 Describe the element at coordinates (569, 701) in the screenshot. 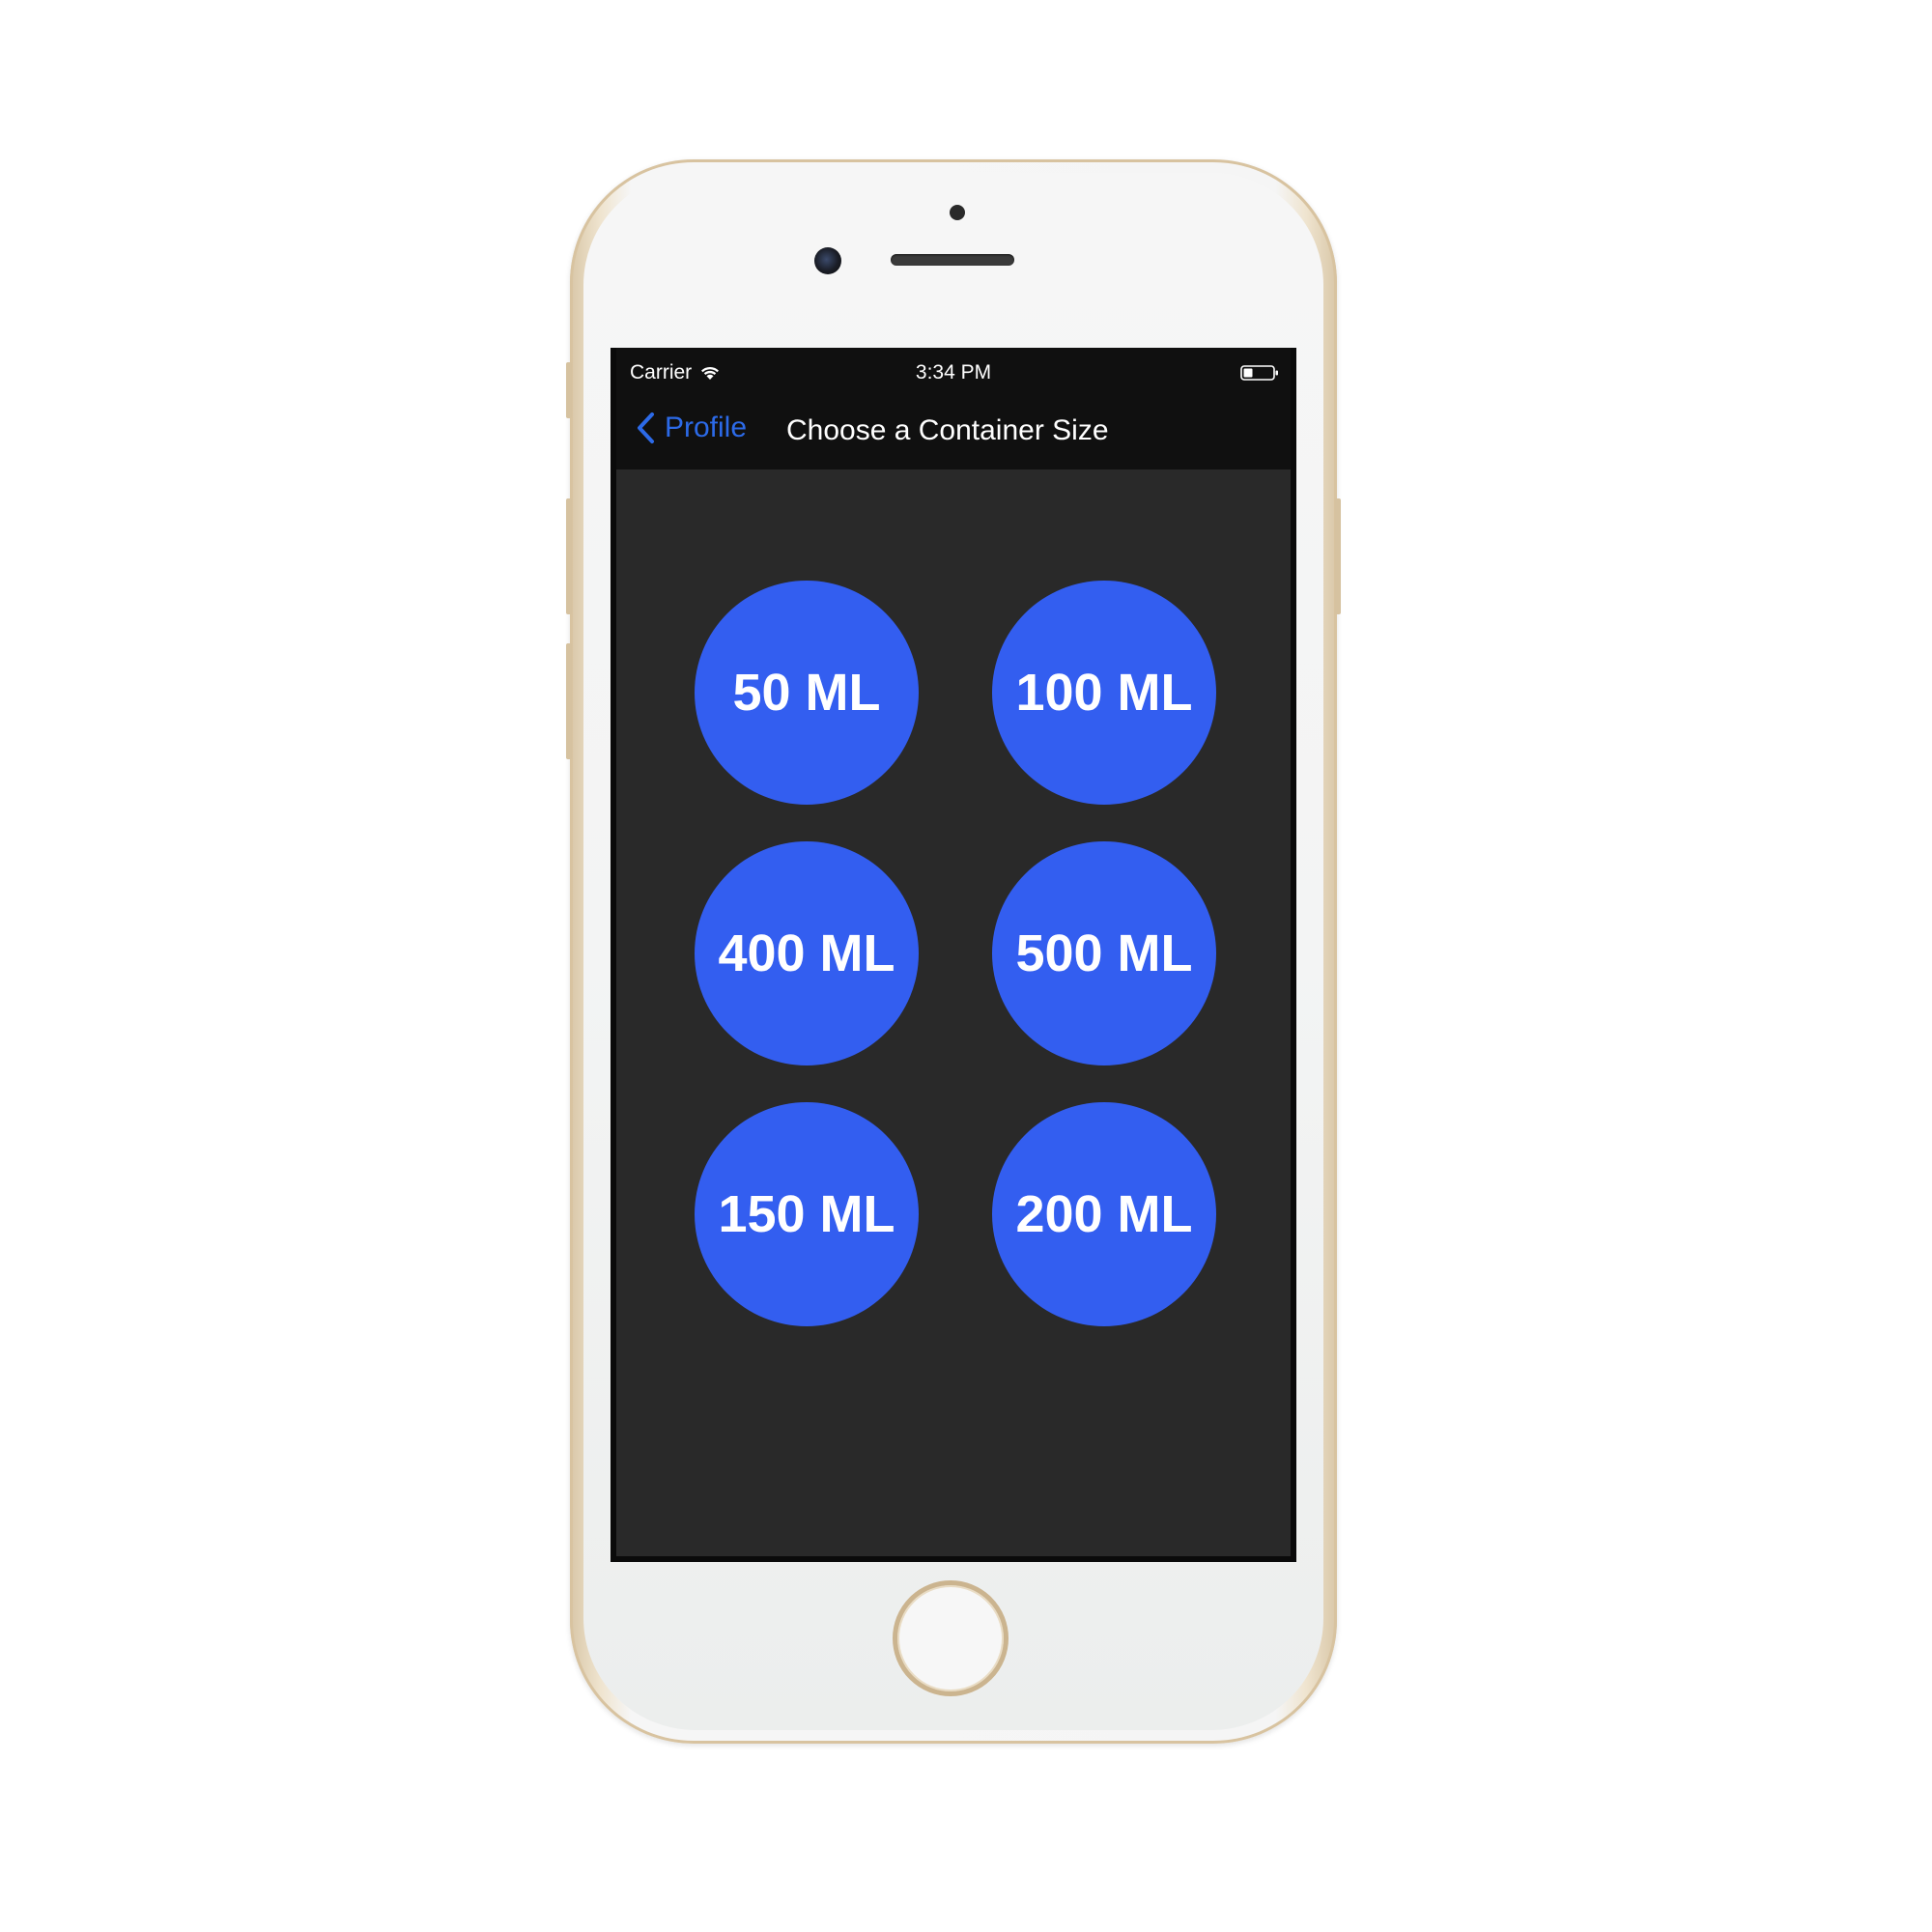

I see `volume-down-button` at that location.